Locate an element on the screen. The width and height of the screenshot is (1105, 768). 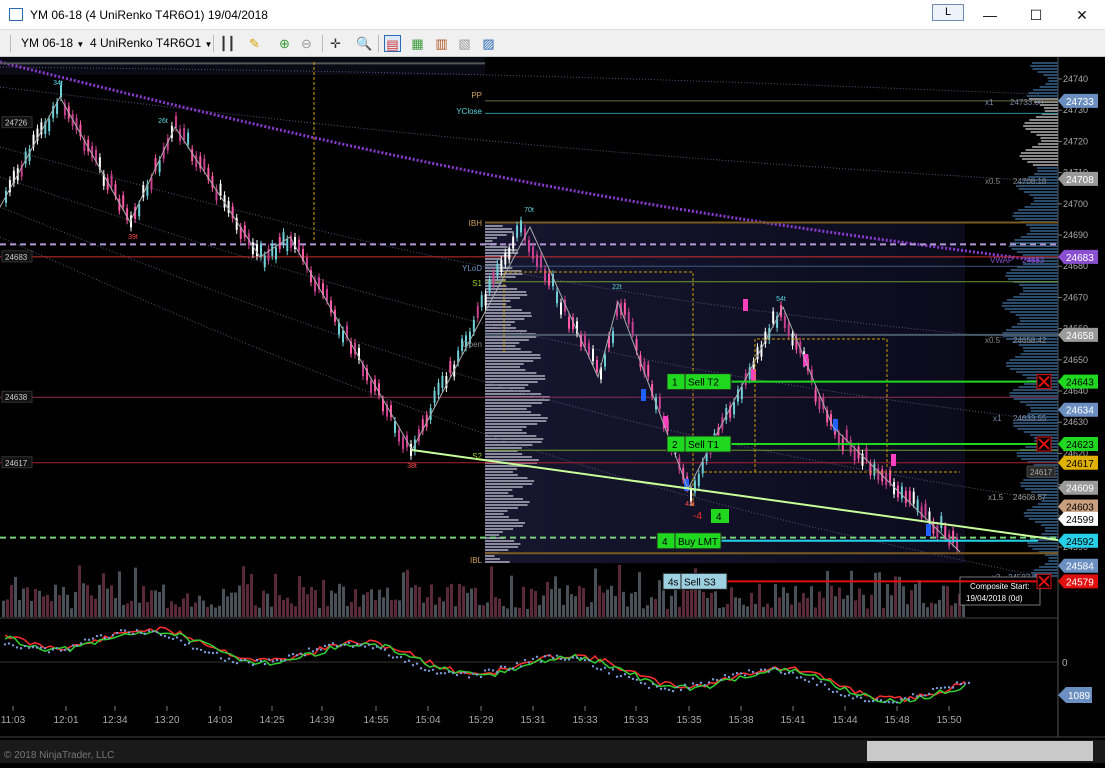
templates-icon: ▧ is located at coordinates (464, 43).